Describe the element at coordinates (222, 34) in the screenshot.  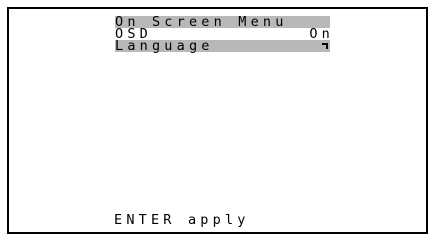
I see `osd-menu: On Screen Menu OSD On Language` at that location.